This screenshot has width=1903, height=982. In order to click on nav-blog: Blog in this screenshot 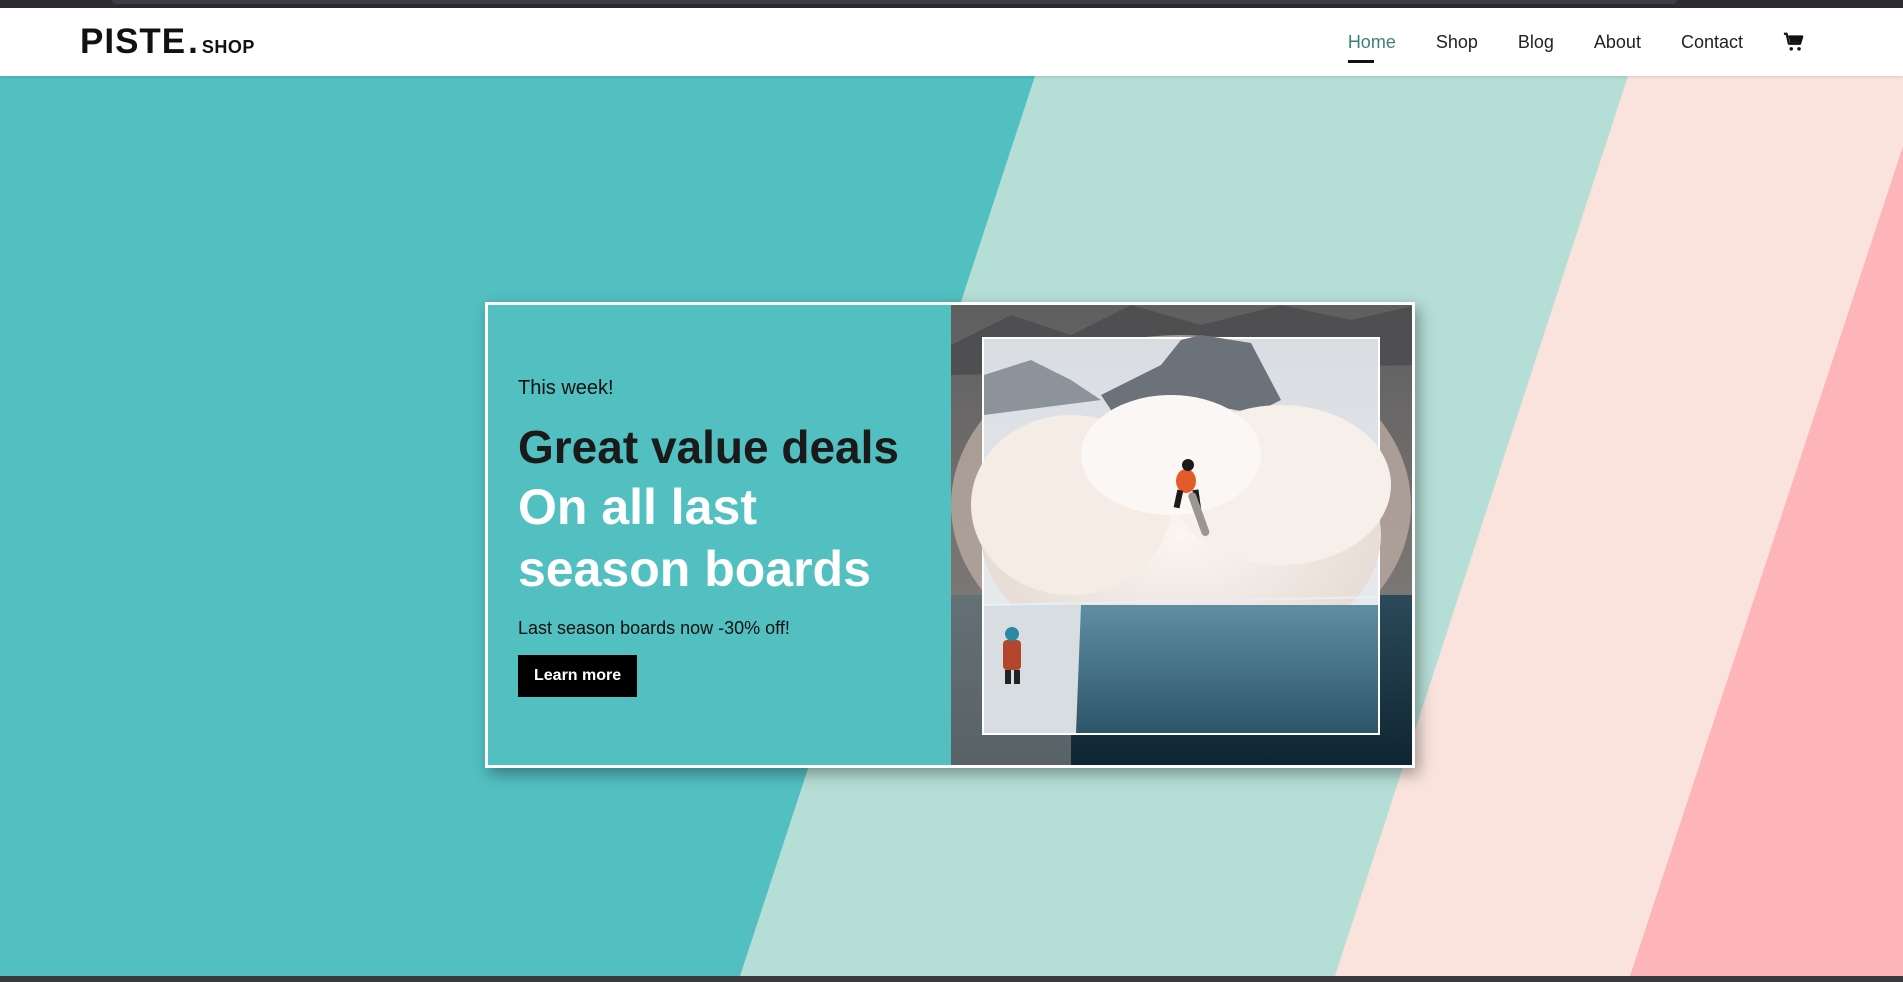, I will do `click(1536, 42)`.